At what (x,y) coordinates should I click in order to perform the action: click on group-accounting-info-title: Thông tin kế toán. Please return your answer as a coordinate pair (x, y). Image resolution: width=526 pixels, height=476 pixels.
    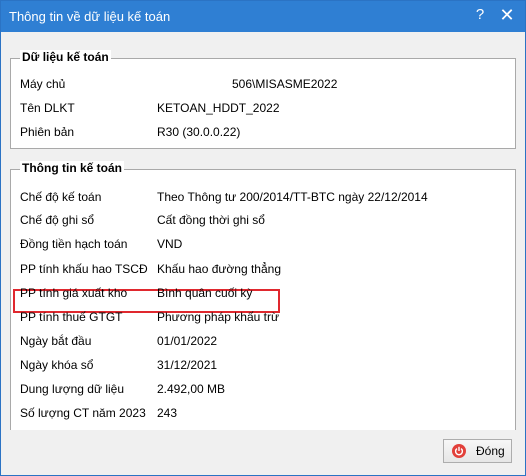
    Looking at the image, I should click on (72, 168).